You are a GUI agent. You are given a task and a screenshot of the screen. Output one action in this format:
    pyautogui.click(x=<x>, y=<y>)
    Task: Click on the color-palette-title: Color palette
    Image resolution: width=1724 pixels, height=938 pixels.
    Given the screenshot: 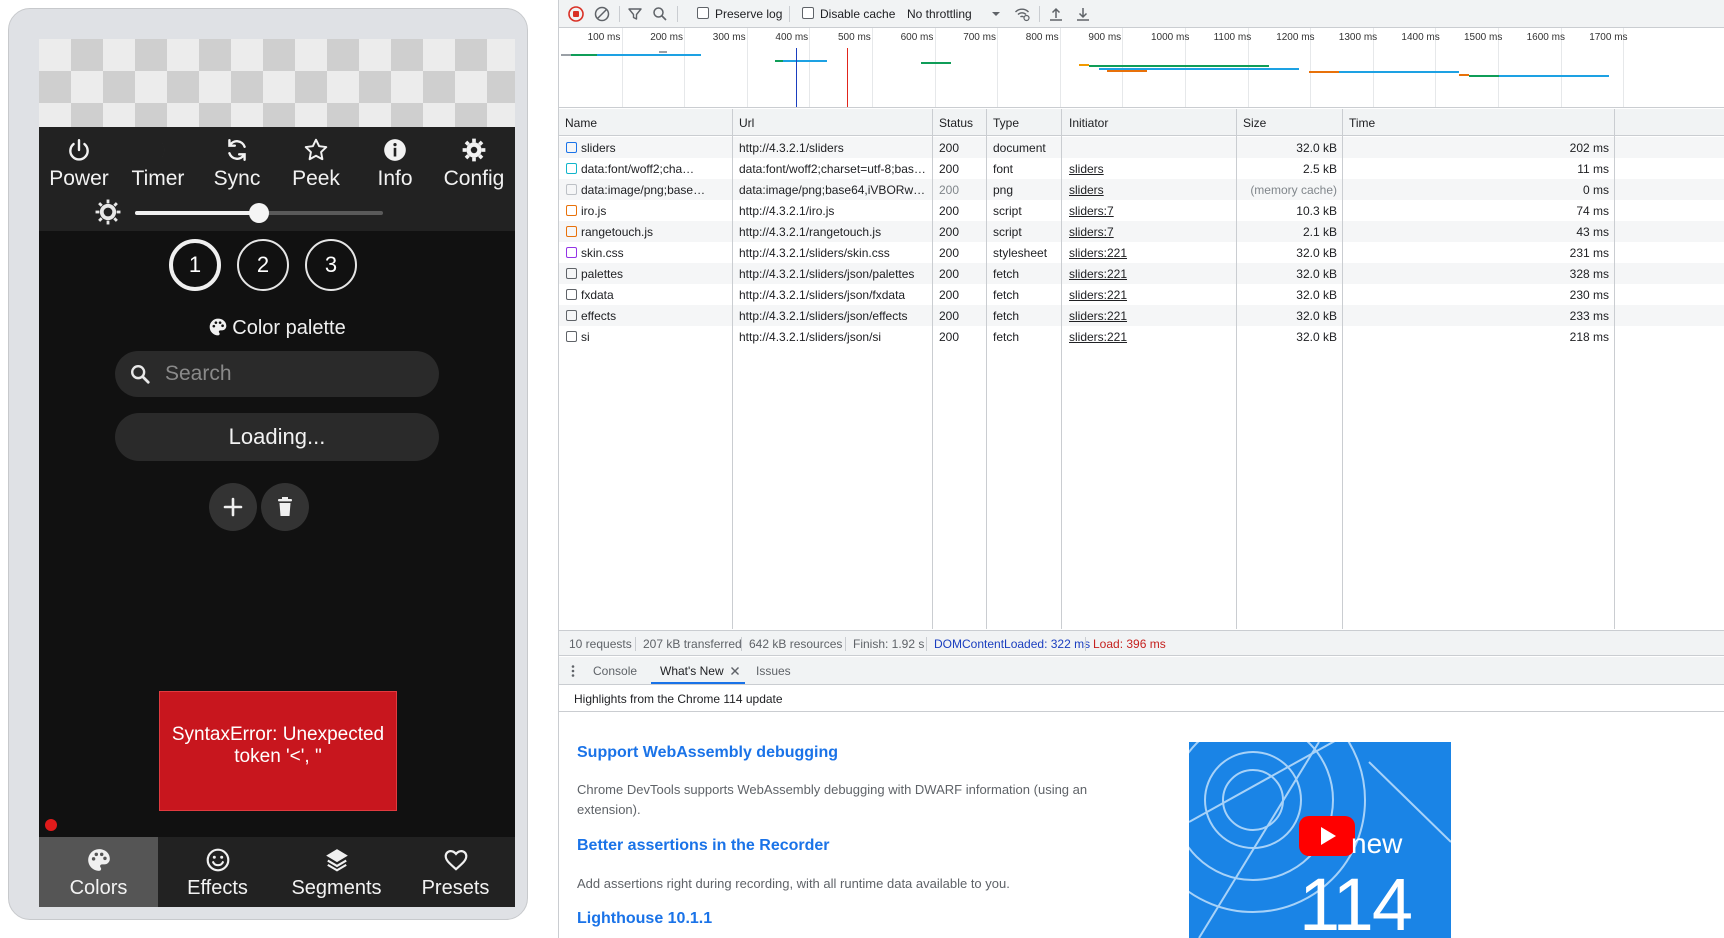 What is the action you would take?
    pyautogui.click(x=277, y=328)
    